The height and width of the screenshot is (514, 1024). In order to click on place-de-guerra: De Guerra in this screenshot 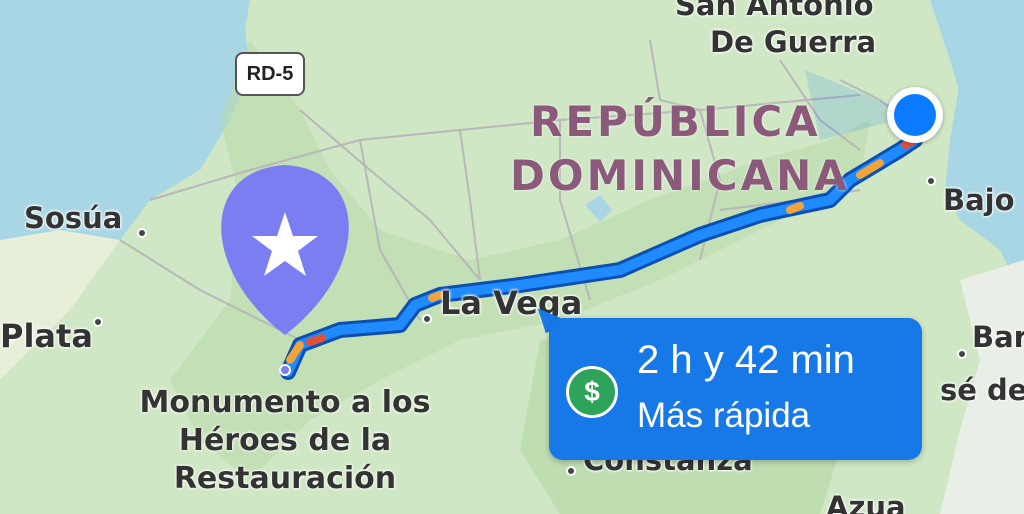, I will do `click(793, 42)`.